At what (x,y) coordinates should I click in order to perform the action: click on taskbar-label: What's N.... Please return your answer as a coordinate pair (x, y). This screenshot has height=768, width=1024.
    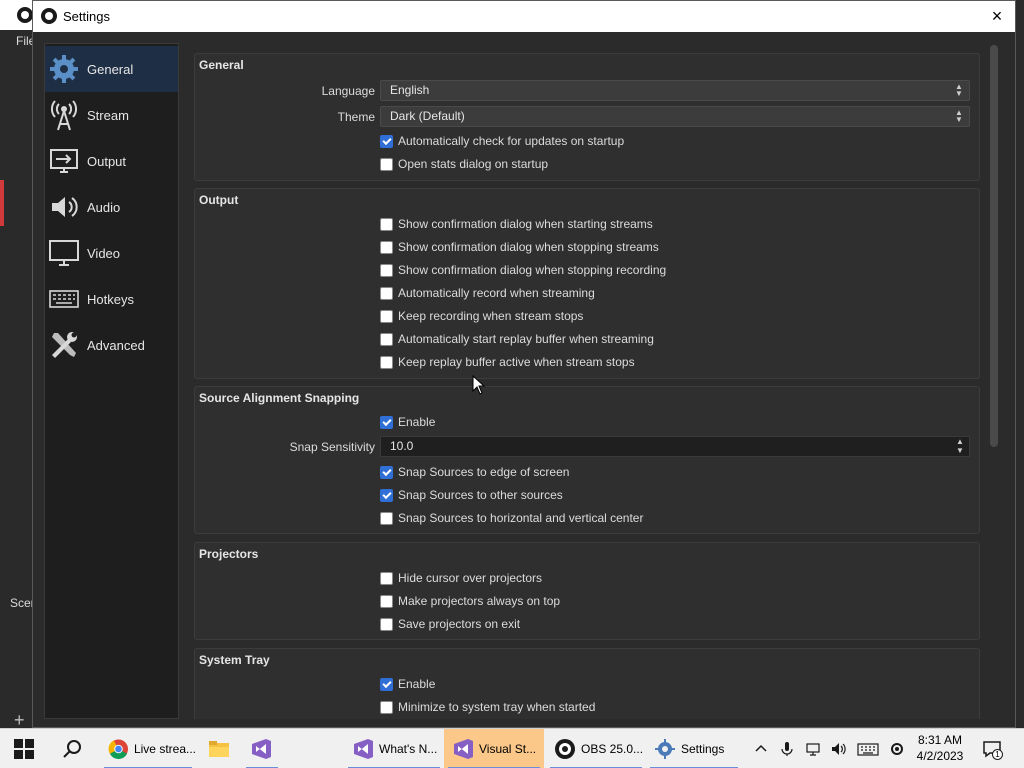
    Looking at the image, I should click on (408, 749).